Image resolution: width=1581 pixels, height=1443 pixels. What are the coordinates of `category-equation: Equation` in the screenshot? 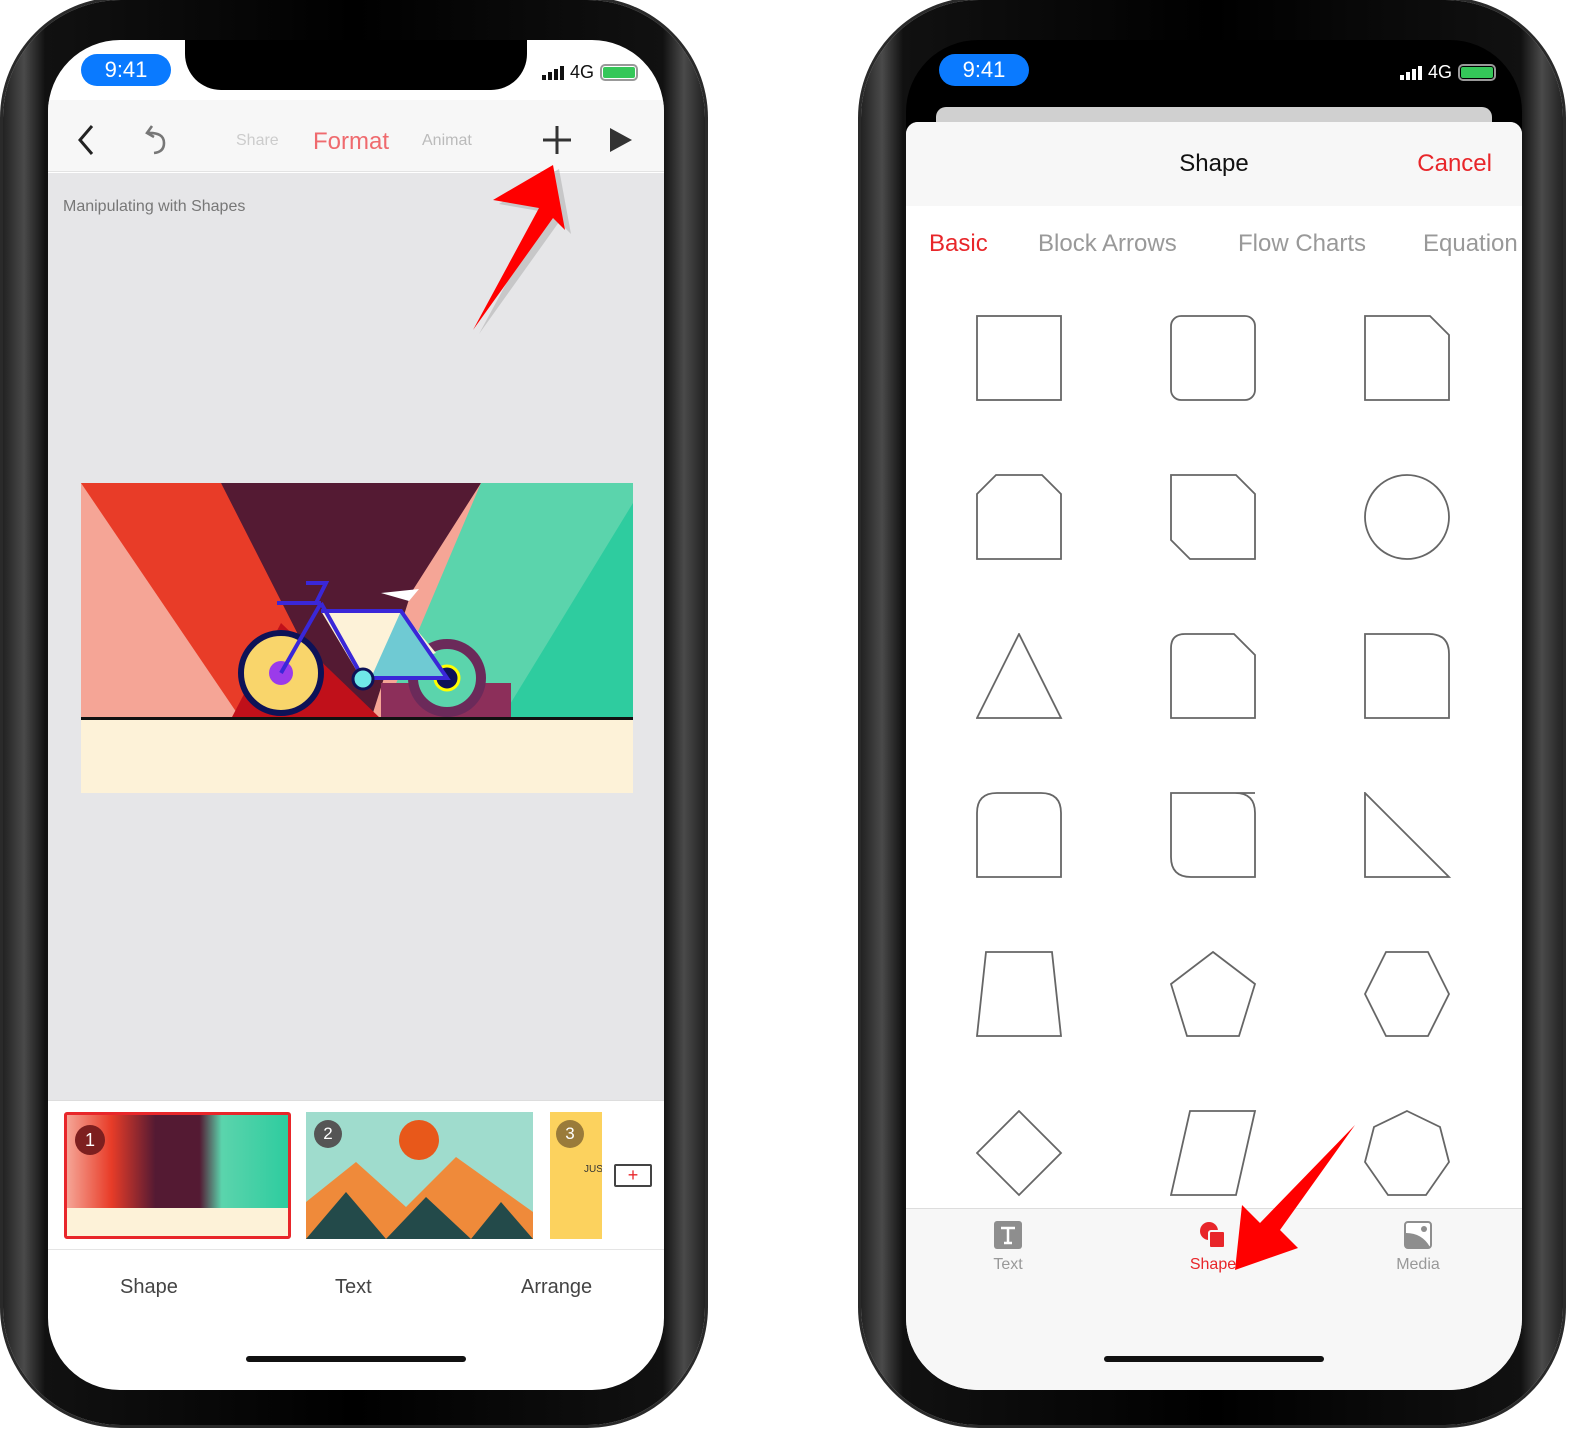 It's located at (1470, 244).